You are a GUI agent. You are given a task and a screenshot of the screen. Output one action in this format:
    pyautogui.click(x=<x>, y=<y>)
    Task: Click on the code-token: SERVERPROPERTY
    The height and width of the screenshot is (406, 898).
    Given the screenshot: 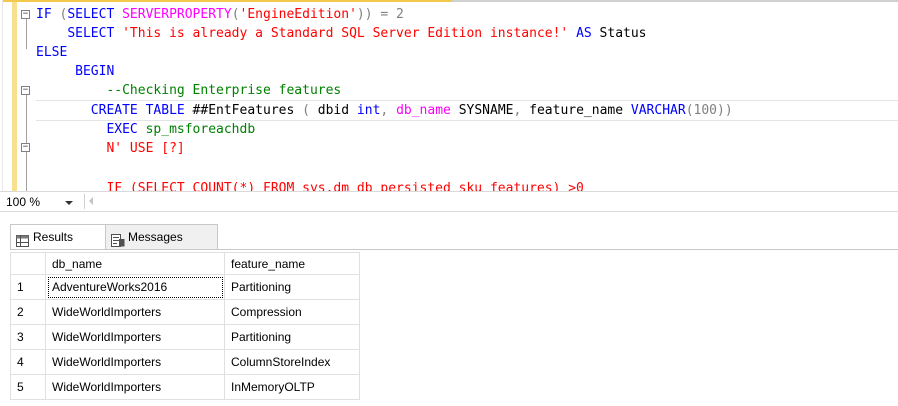 What is the action you would take?
    pyautogui.click(x=177, y=14)
    